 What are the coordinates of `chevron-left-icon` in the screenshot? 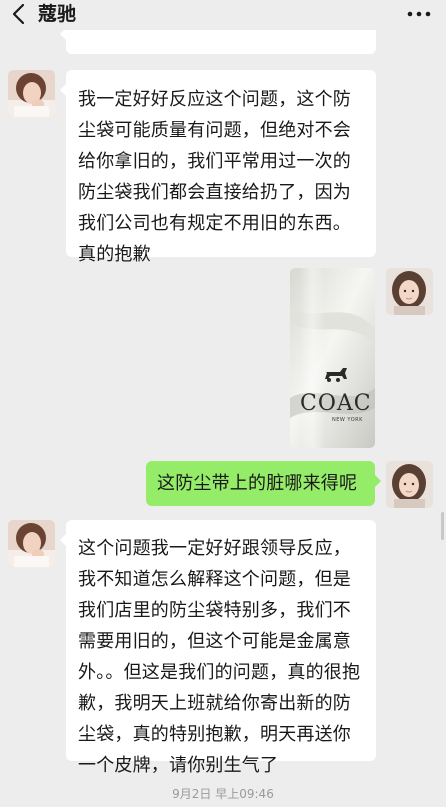 It's located at (18, 14).